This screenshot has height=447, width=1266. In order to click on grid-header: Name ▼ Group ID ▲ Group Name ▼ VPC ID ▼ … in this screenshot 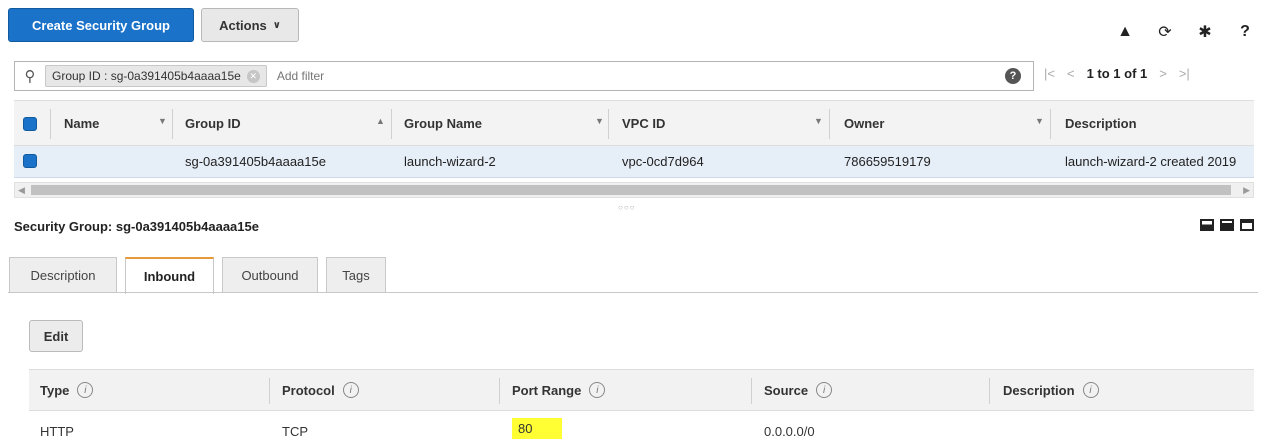, I will do `click(634, 123)`.